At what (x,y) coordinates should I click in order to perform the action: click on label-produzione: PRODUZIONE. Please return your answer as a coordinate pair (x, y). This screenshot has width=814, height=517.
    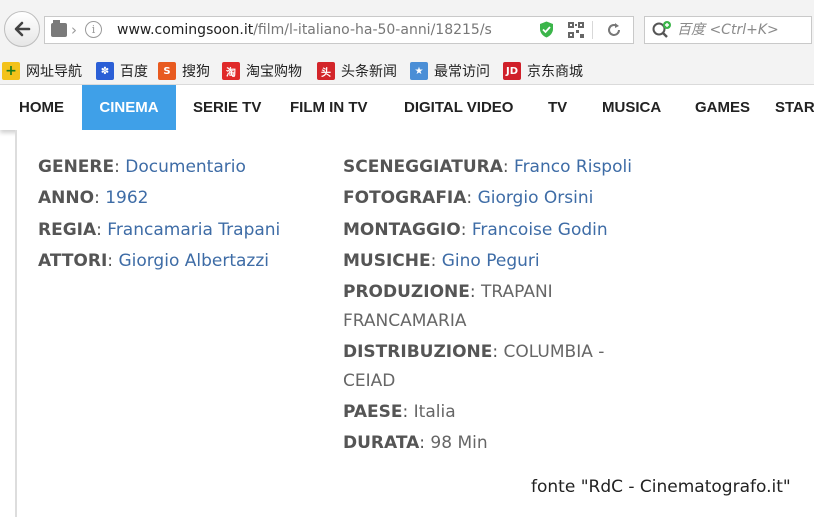
    Looking at the image, I should click on (406, 292).